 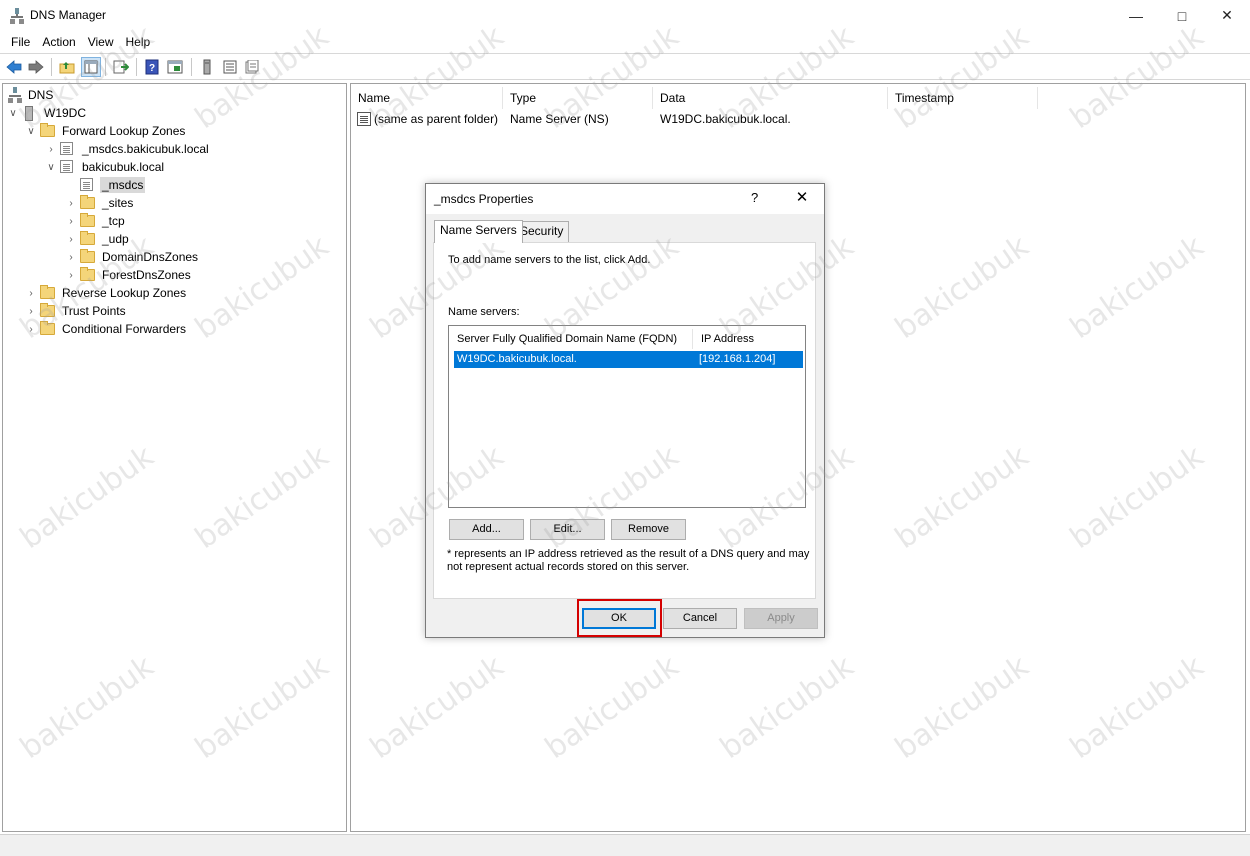 I want to click on list-item: W19DC.bakicubuk.local. [192.168.1.204], so click(x=628, y=359).